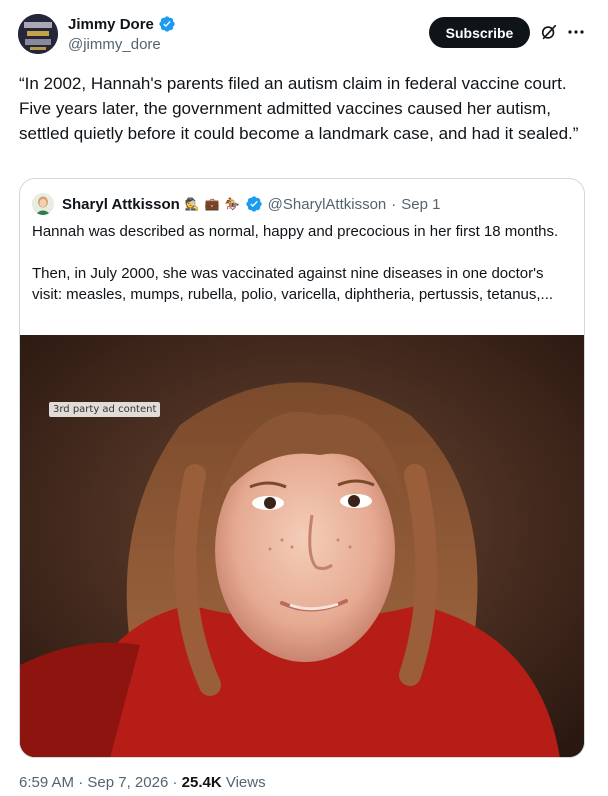  Describe the element at coordinates (127, 782) in the screenshot. I see `post-date: Sep 7, 2026` at that location.